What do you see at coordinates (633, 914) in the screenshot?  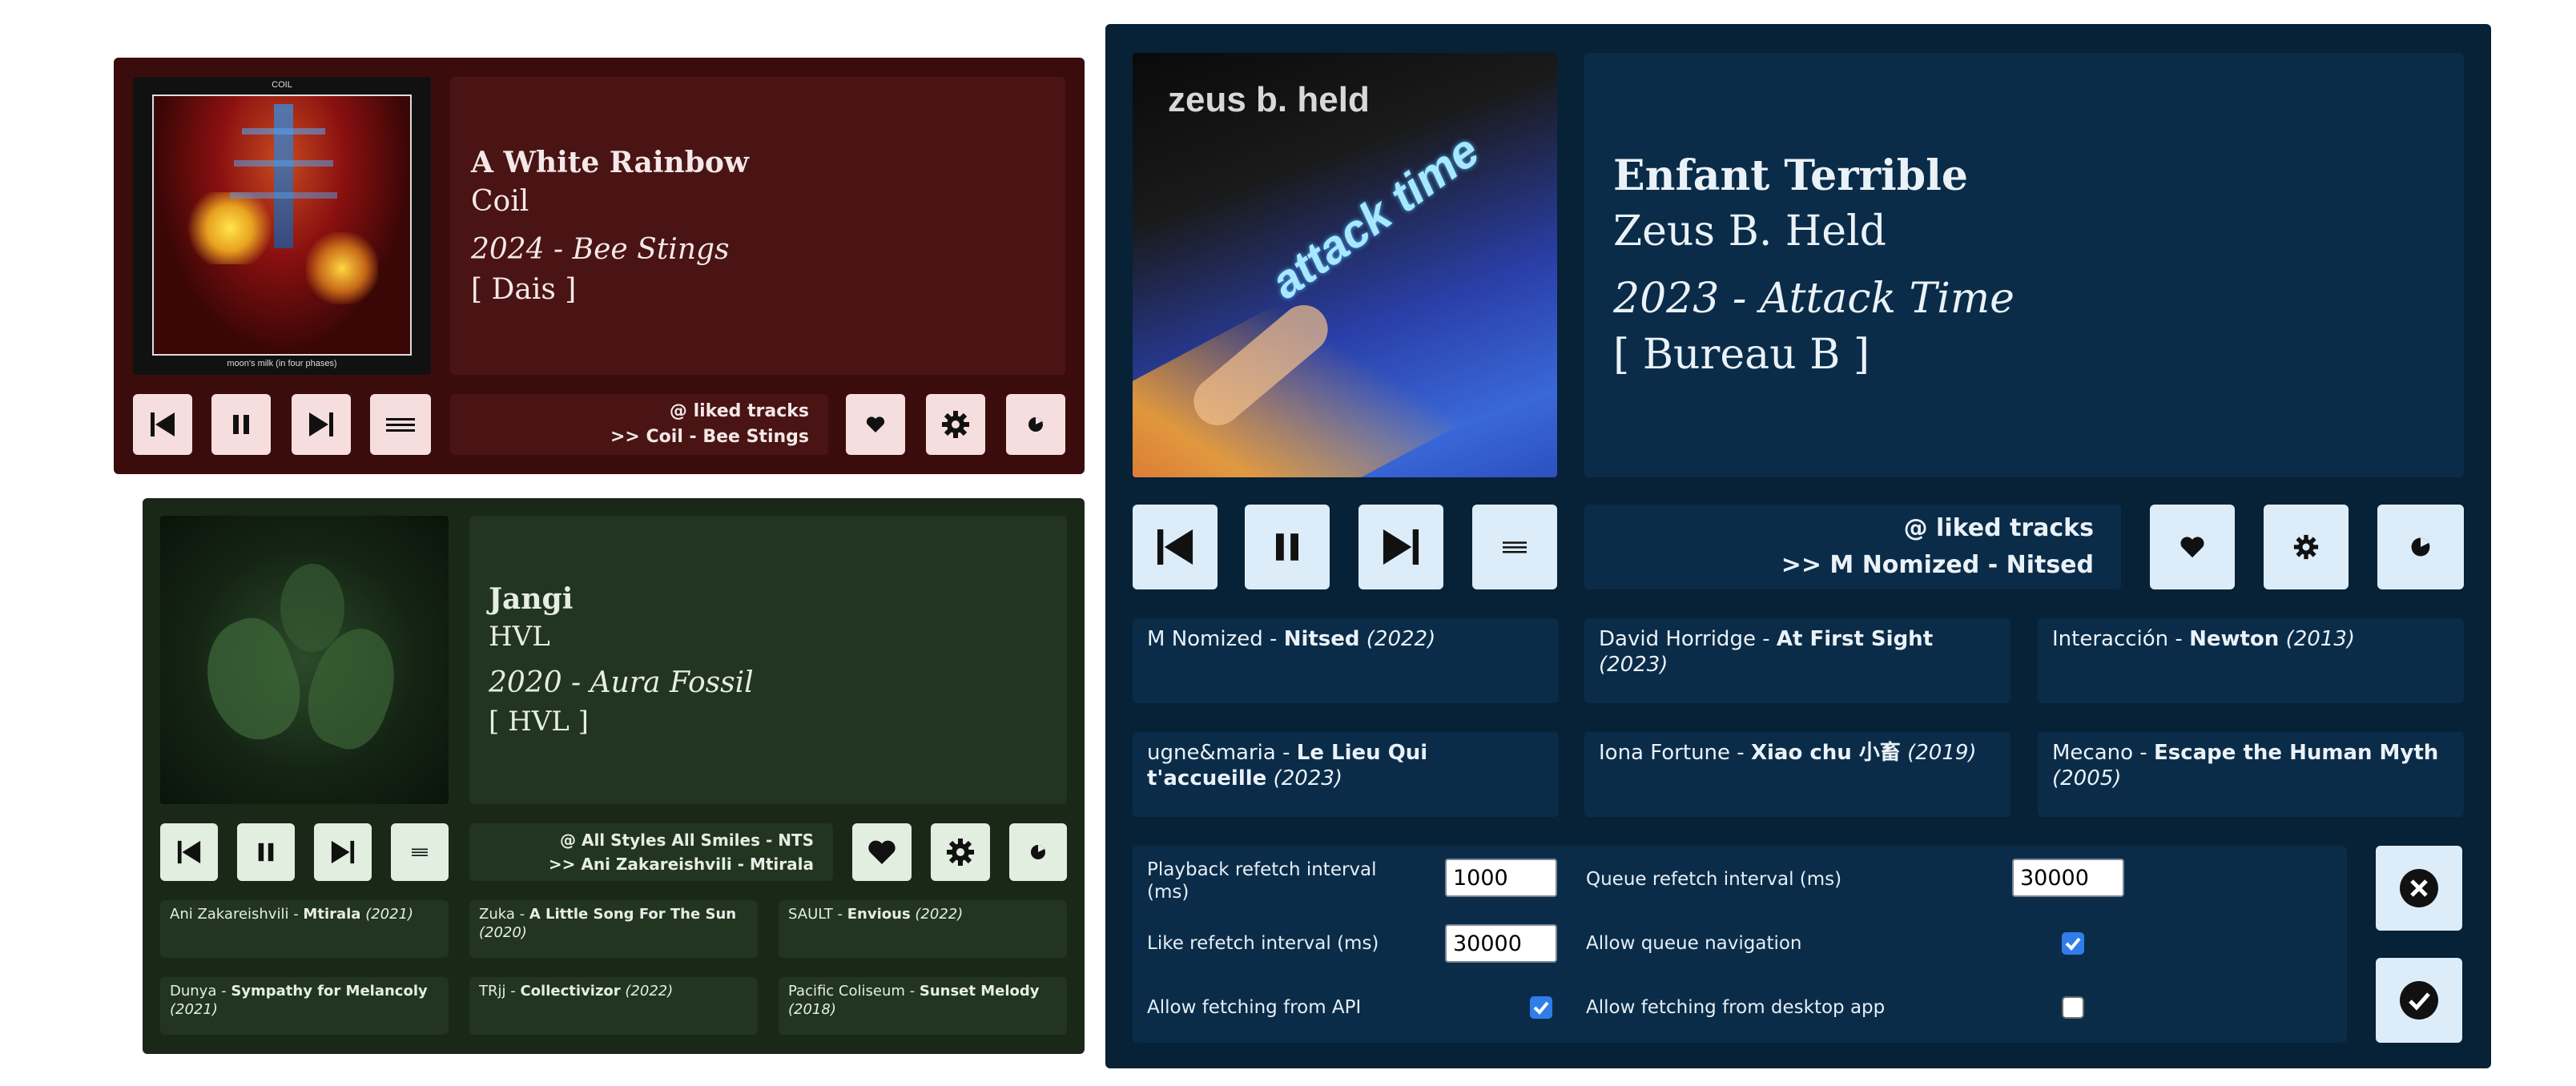 I see `queue-title: A Little Song For The Sun` at bounding box center [633, 914].